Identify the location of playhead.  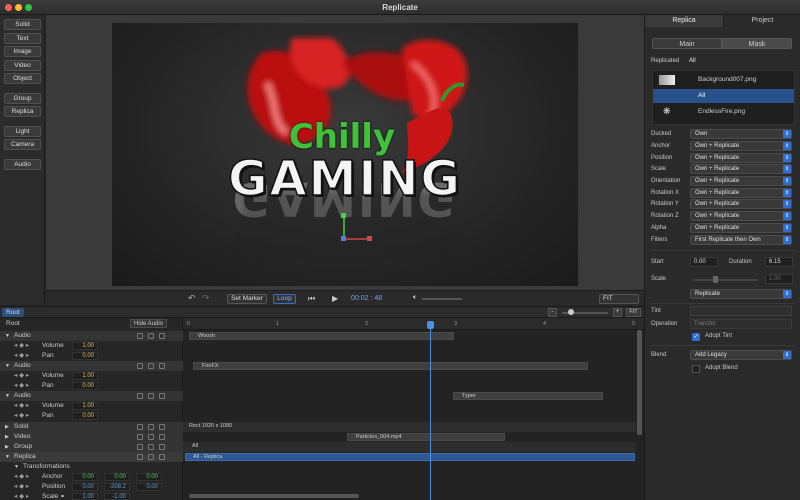
(430, 410).